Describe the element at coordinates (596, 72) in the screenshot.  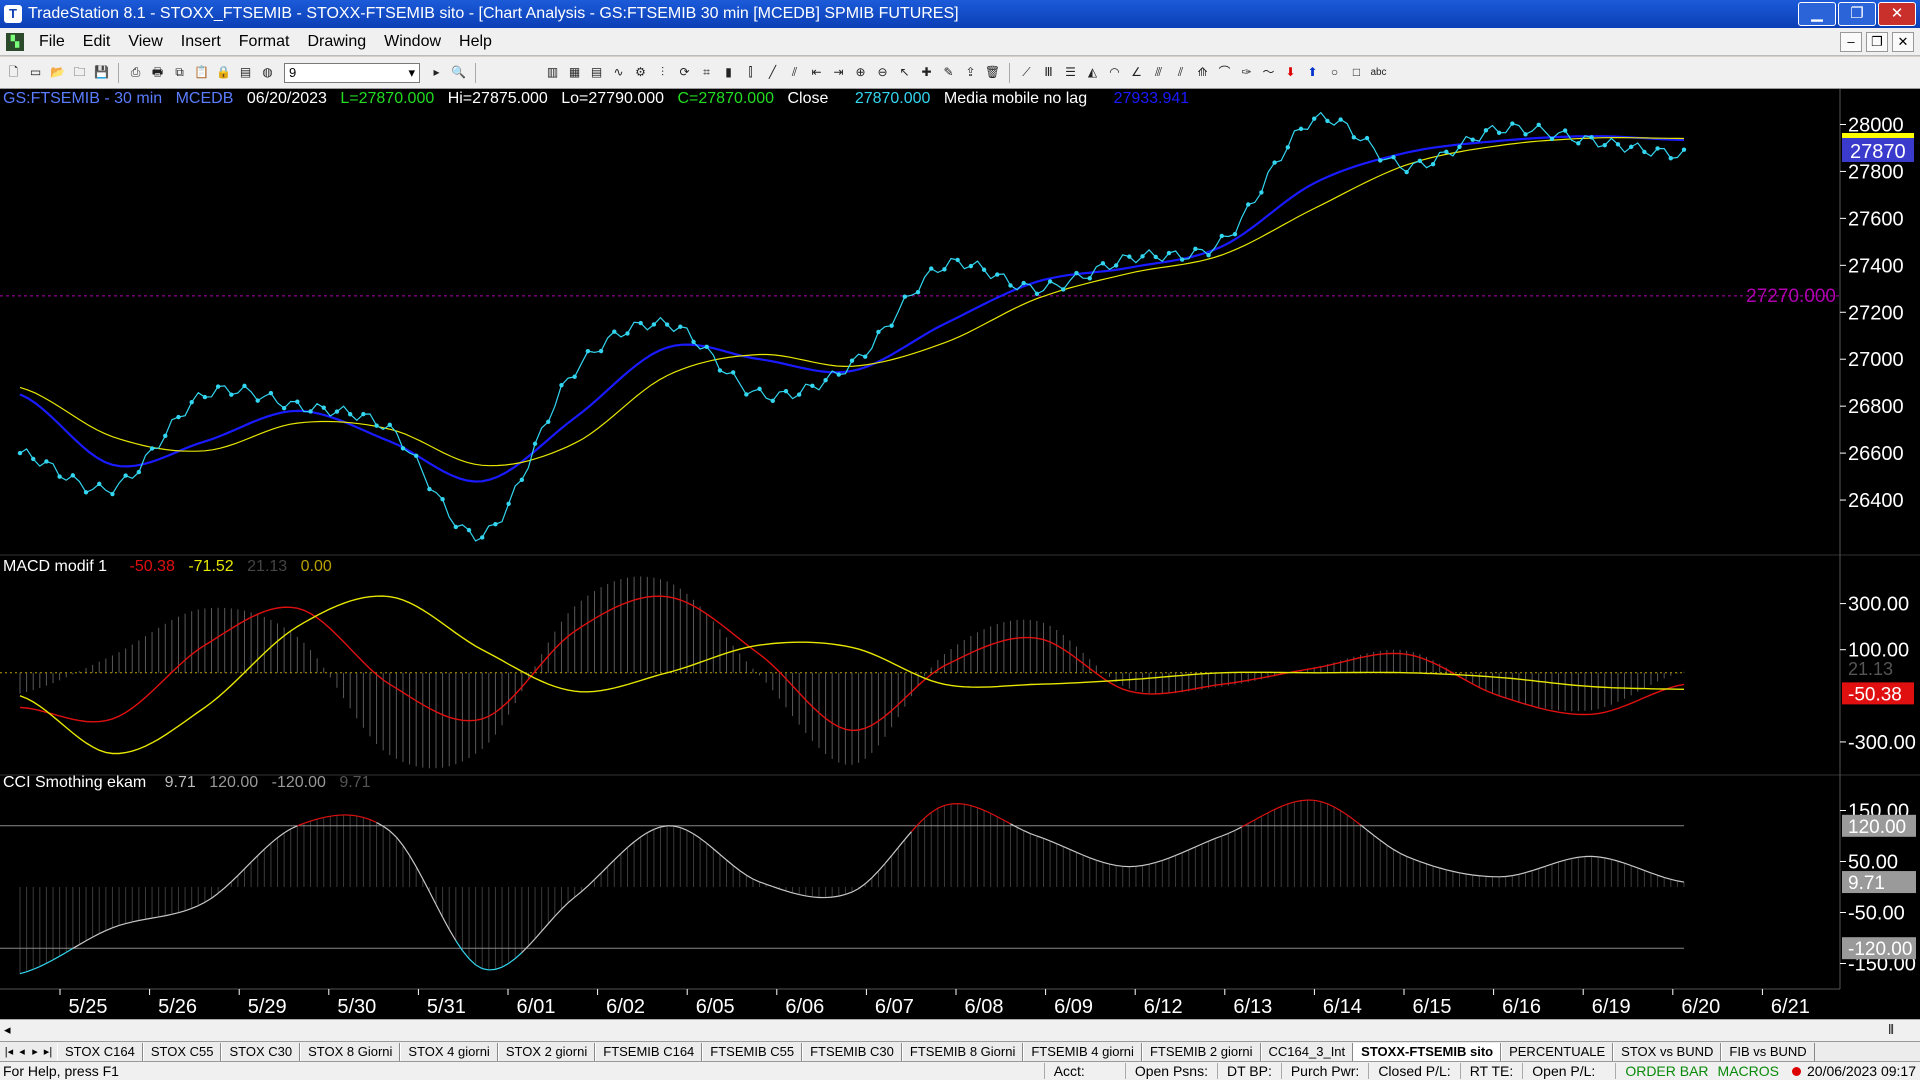
I see `table-icon: ▤` at that location.